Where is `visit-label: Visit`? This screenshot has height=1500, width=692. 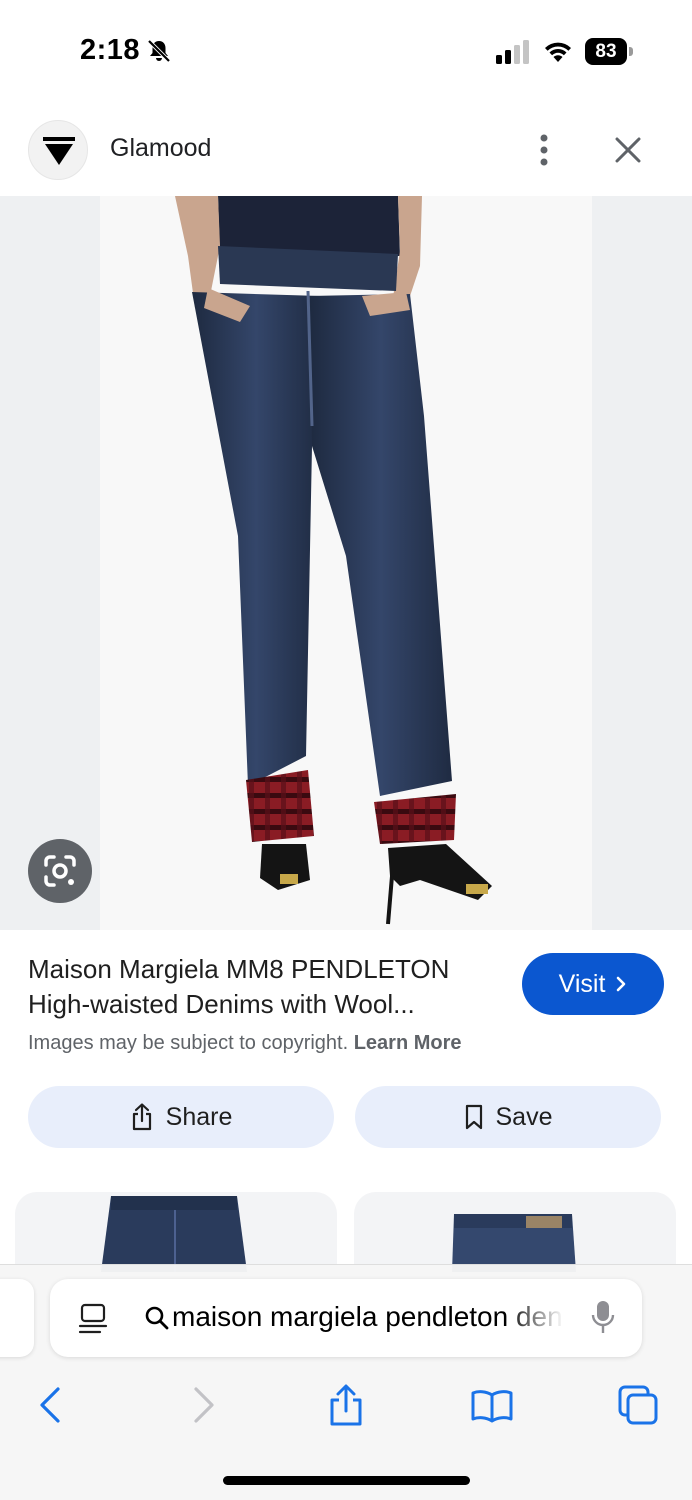 visit-label: Visit is located at coordinates (582, 983).